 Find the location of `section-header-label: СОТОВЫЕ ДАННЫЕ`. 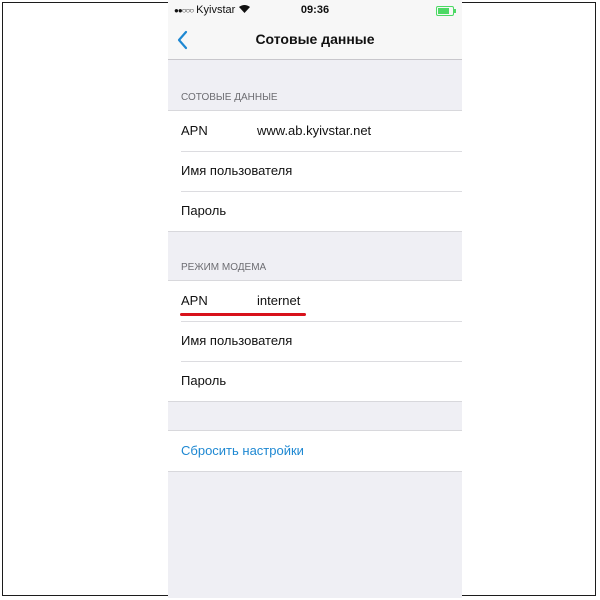

section-header-label: СОТОВЫЕ ДАННЫЕ is located at coordinates (229, 97).